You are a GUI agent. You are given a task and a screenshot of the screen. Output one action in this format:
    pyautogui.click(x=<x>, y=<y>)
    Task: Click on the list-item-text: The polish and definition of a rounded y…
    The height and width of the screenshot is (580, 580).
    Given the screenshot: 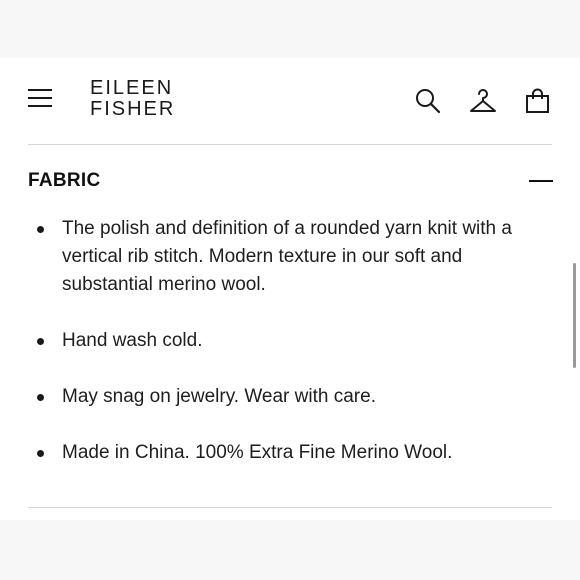 What is the action you would take?
    pyautogui.click(x=287, y=256)
    